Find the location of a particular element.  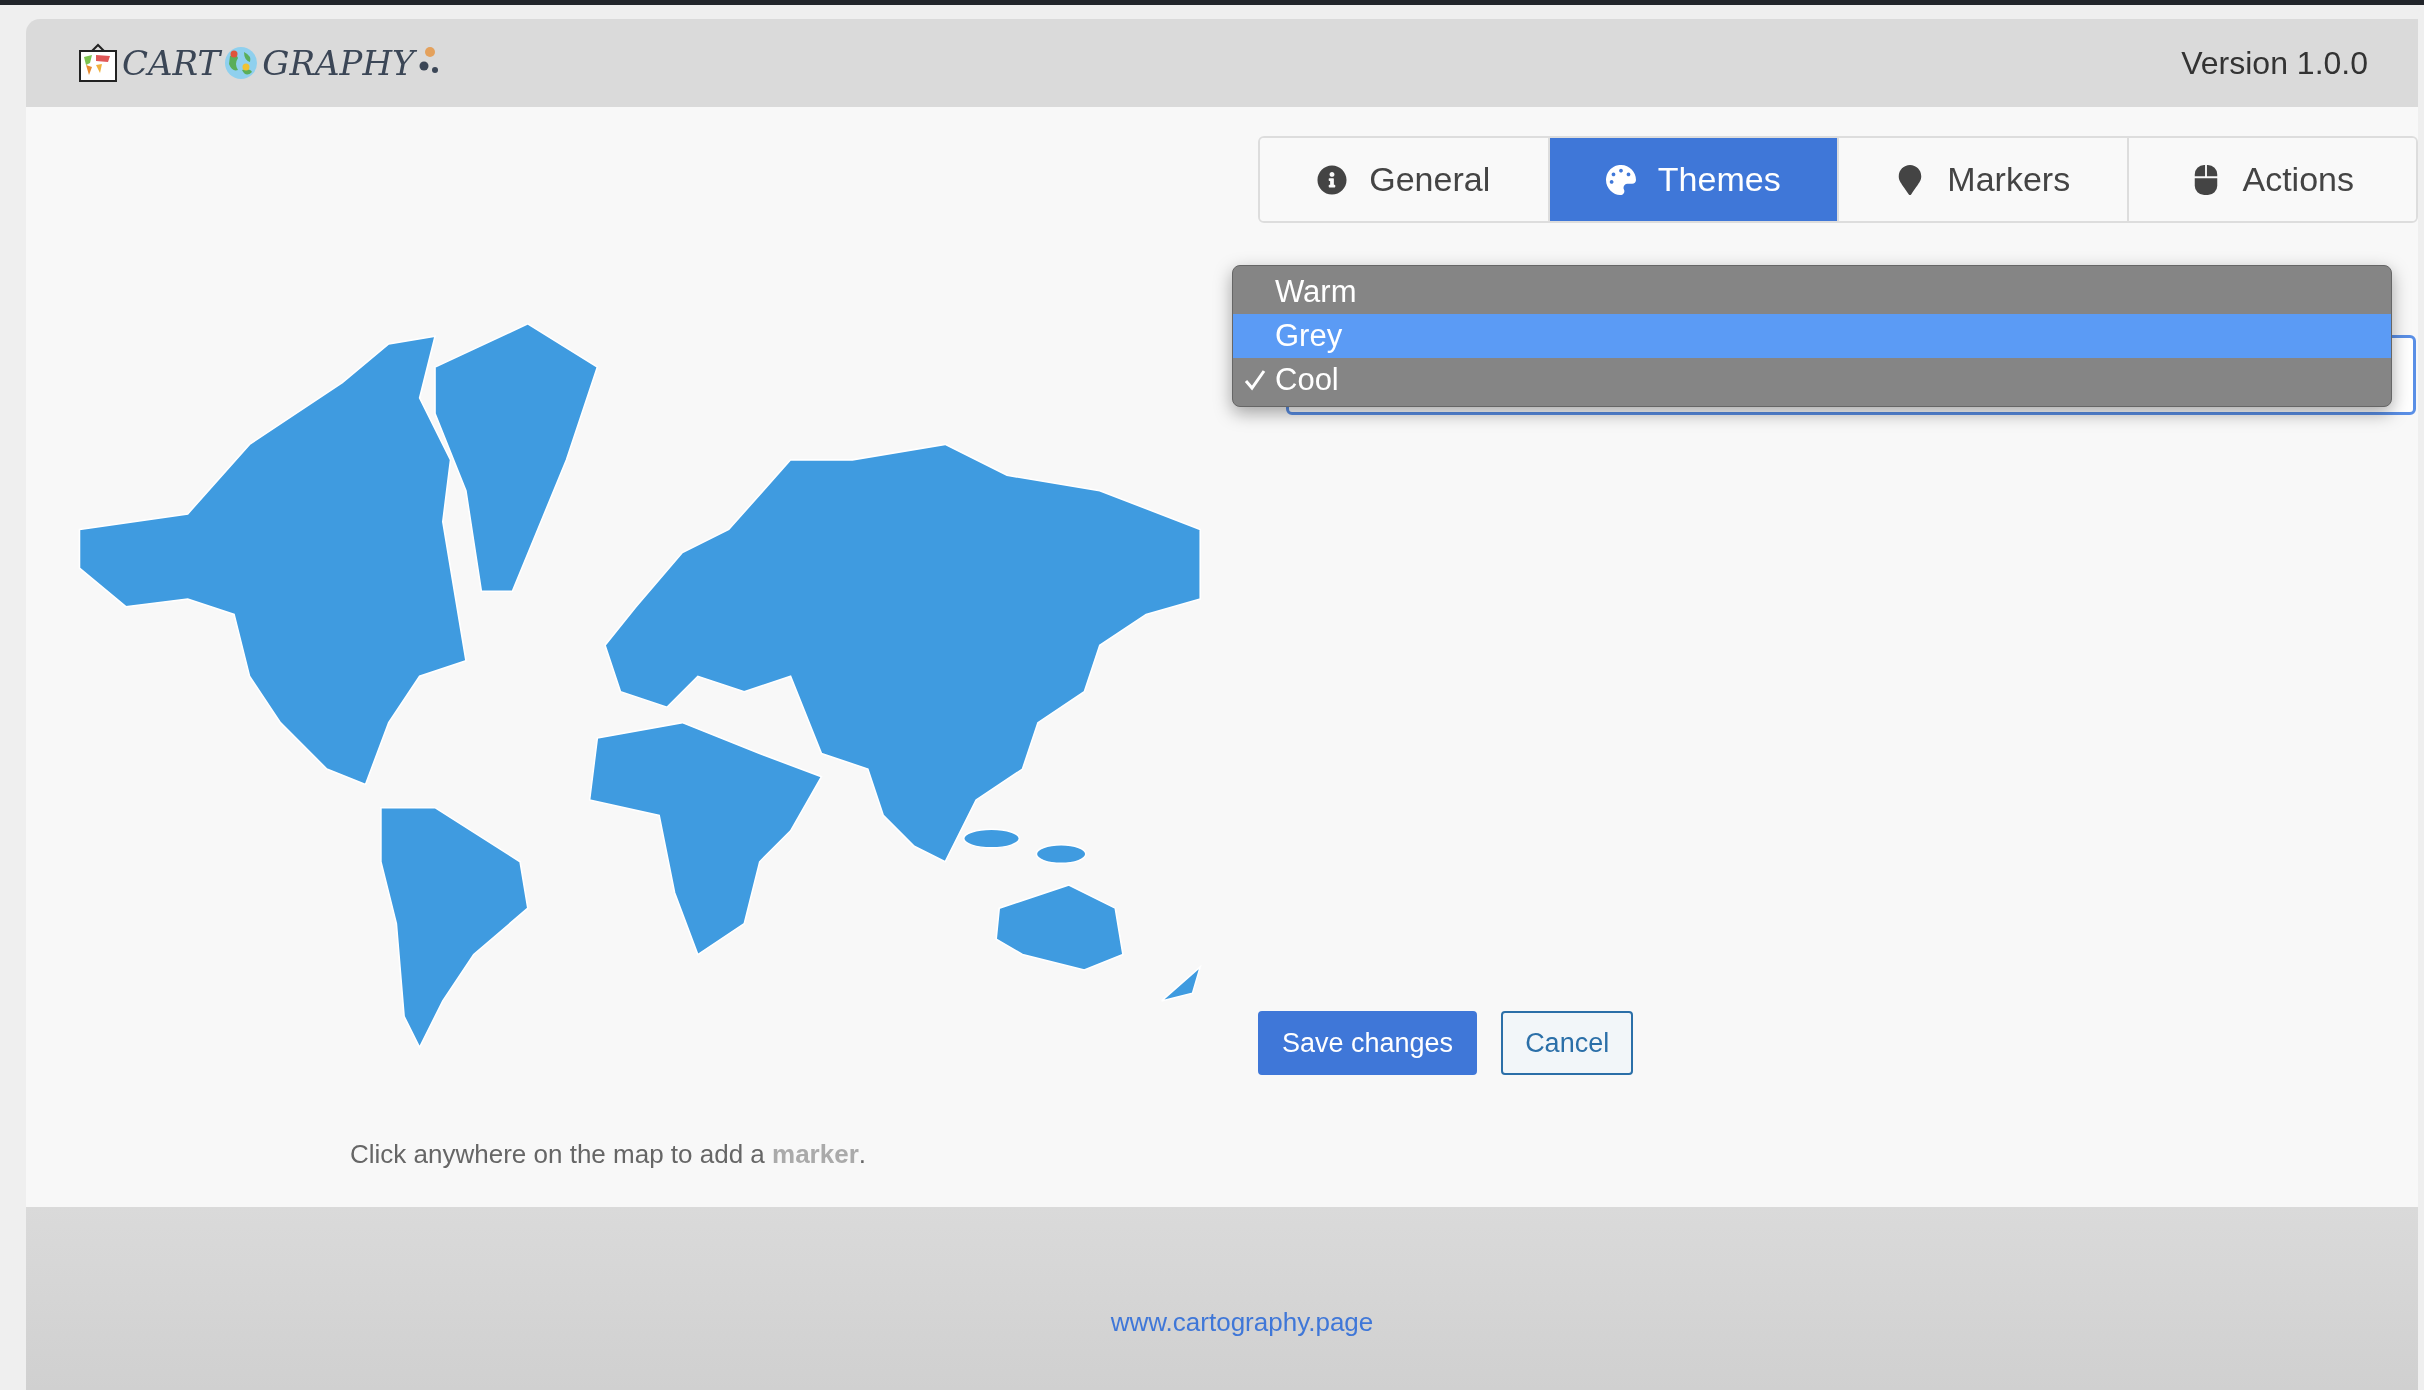

checkmark-icon is located at coordinates (1255, 380).